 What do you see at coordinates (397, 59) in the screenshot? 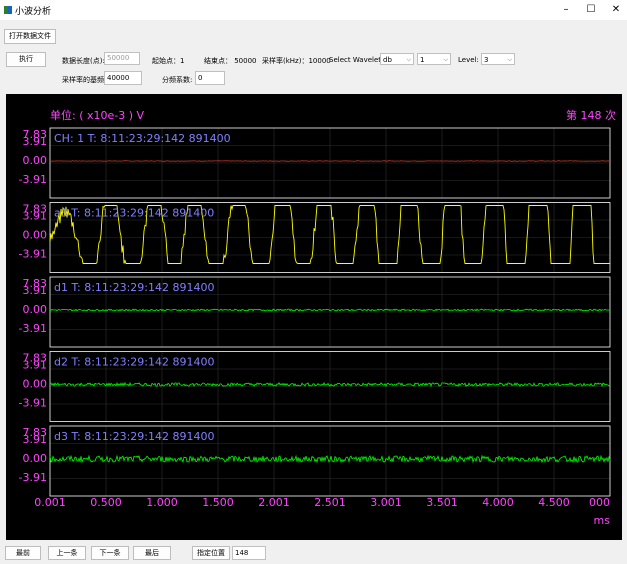
I see `wavelet-select: db ⌵` at bounding box center [397, 59].